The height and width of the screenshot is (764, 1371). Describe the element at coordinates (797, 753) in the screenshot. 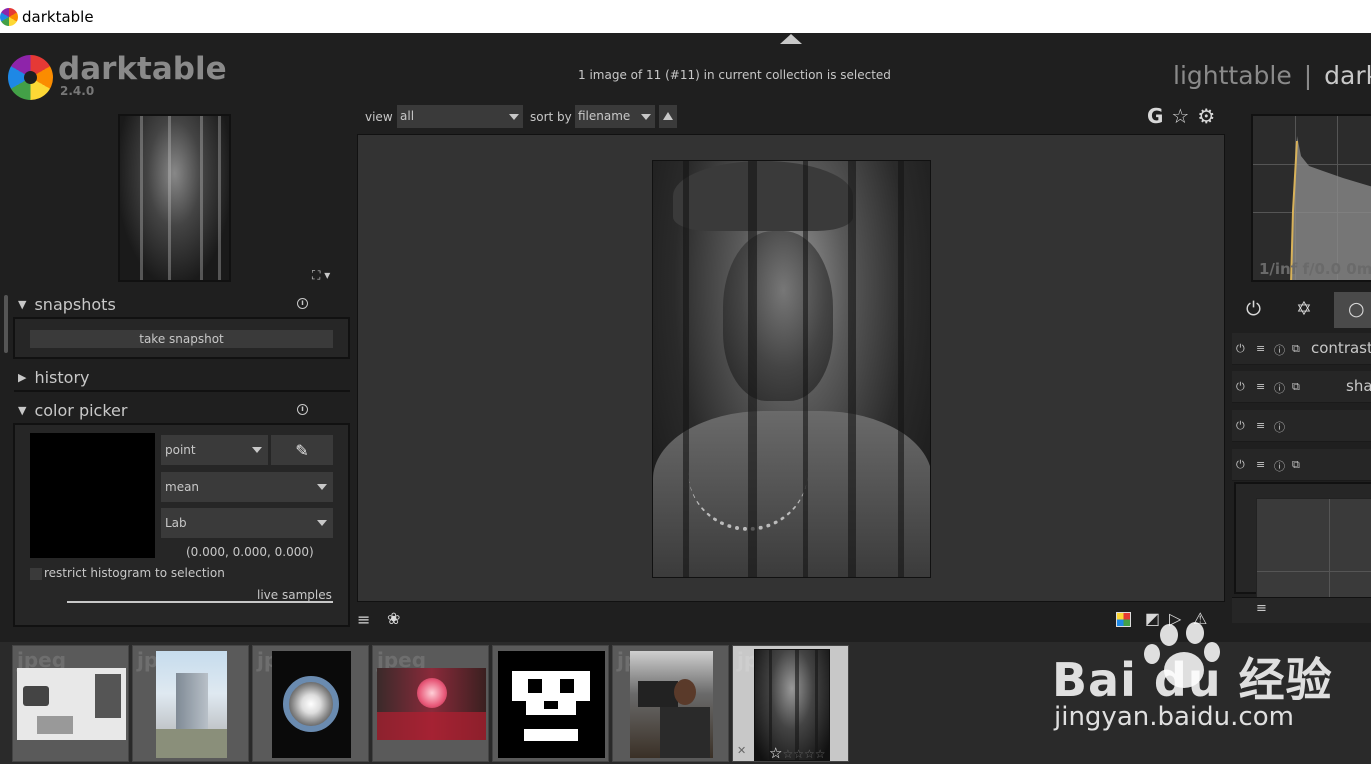

I see `star-rating: ☆☆☆☆☆` at that location.